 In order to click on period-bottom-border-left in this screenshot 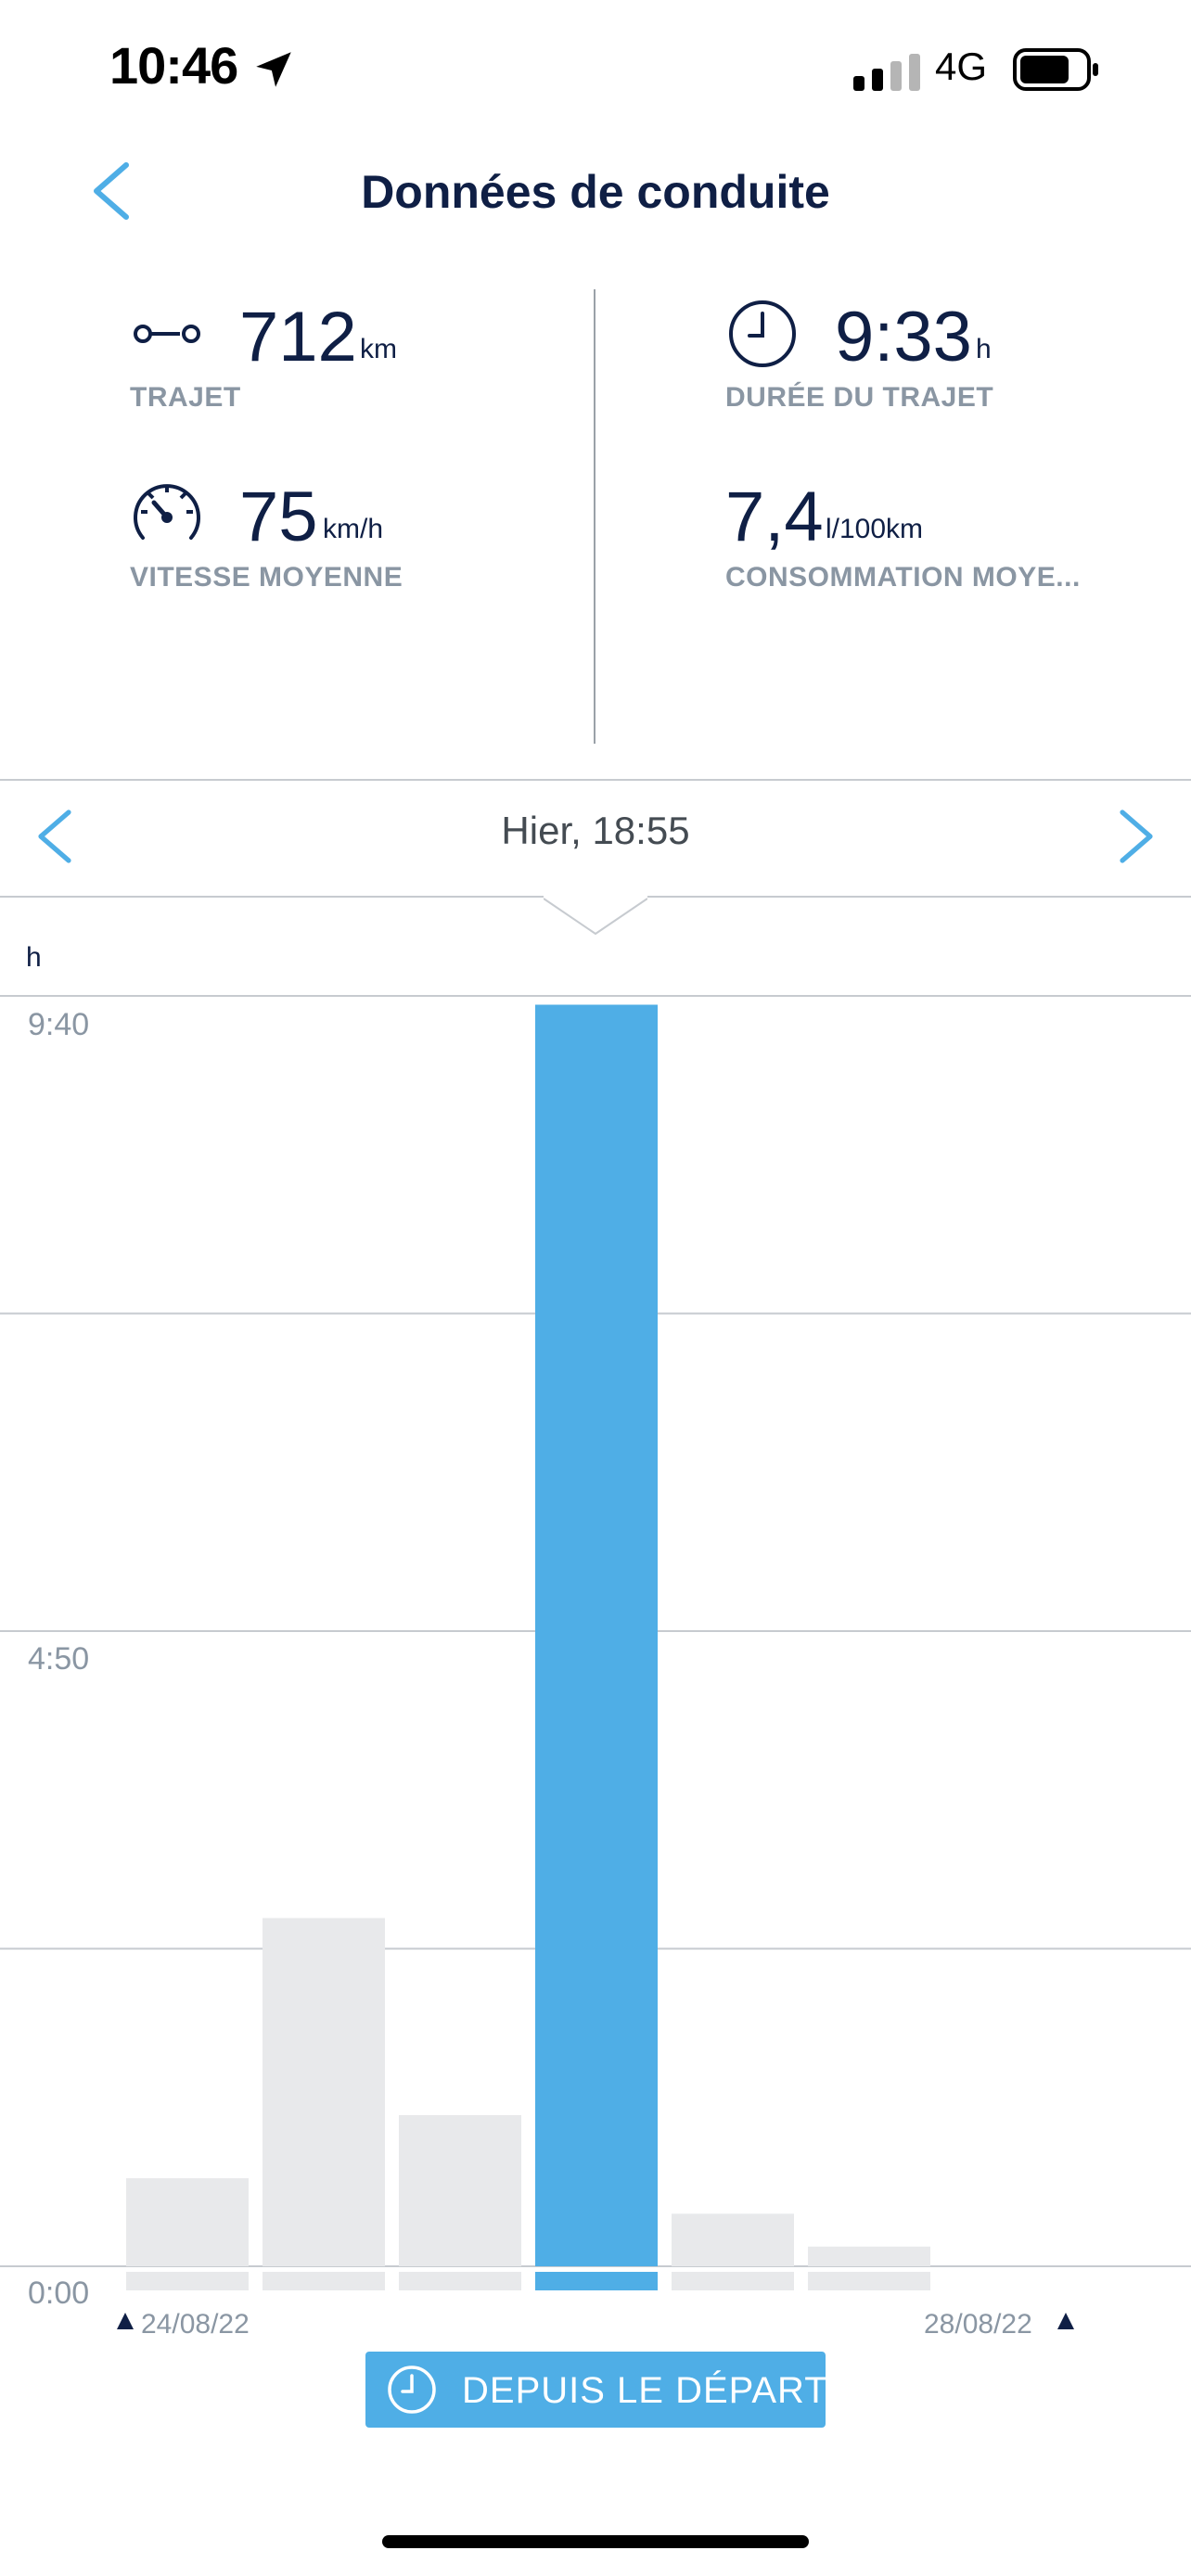, I will do `click(272, 897)`.